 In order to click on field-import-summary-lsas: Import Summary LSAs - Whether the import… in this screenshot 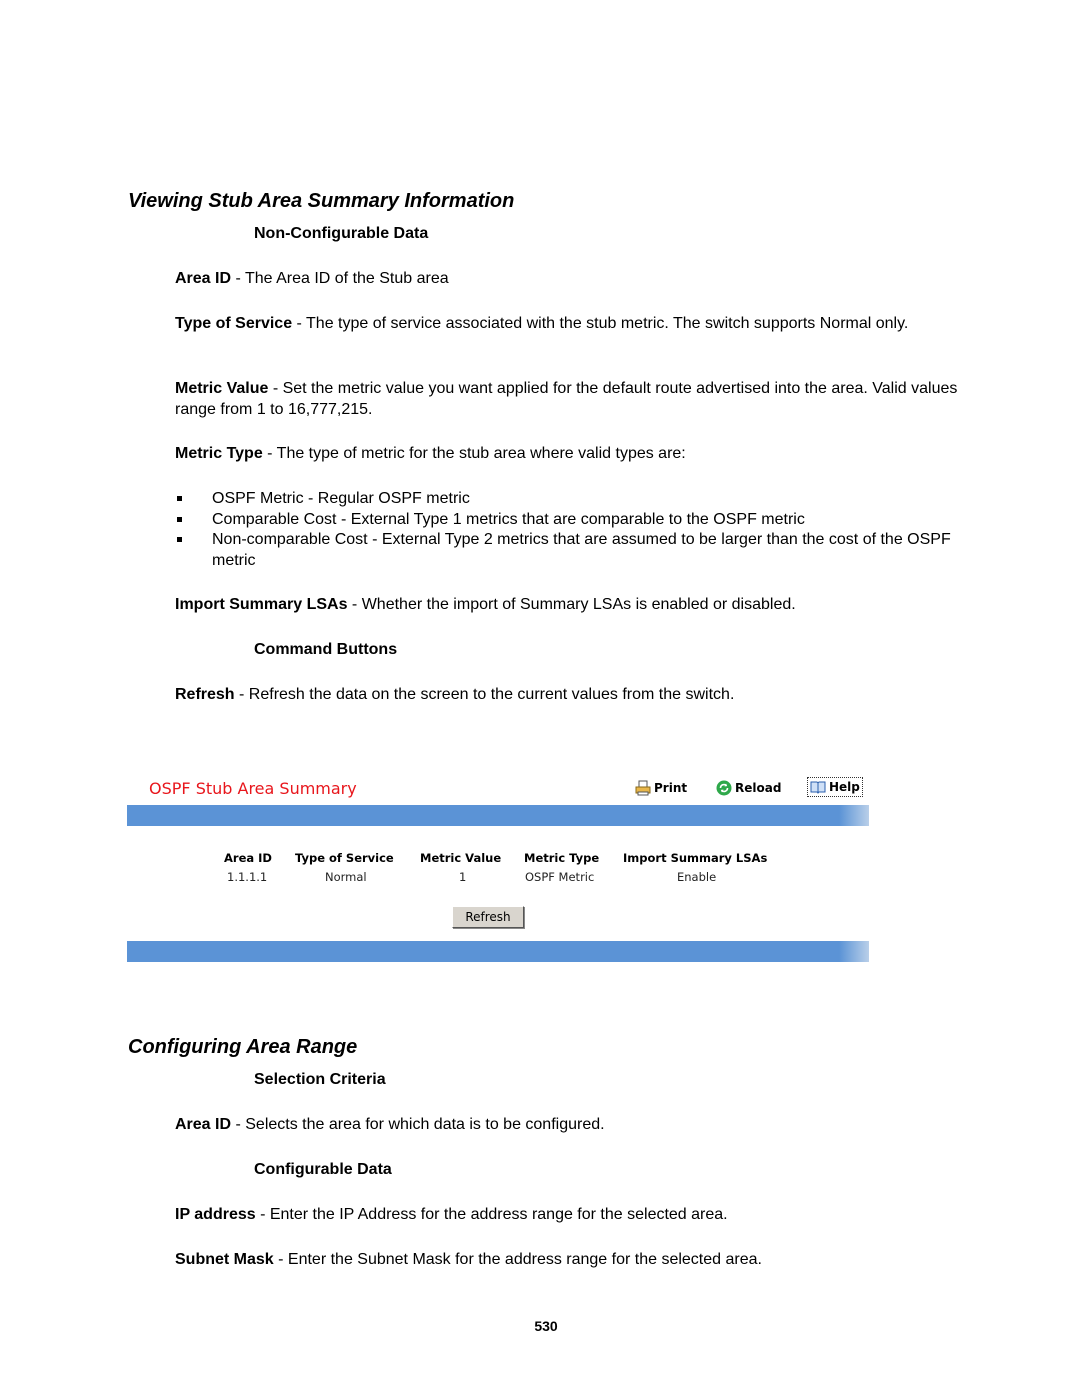, I will do `click(575, 605)`.